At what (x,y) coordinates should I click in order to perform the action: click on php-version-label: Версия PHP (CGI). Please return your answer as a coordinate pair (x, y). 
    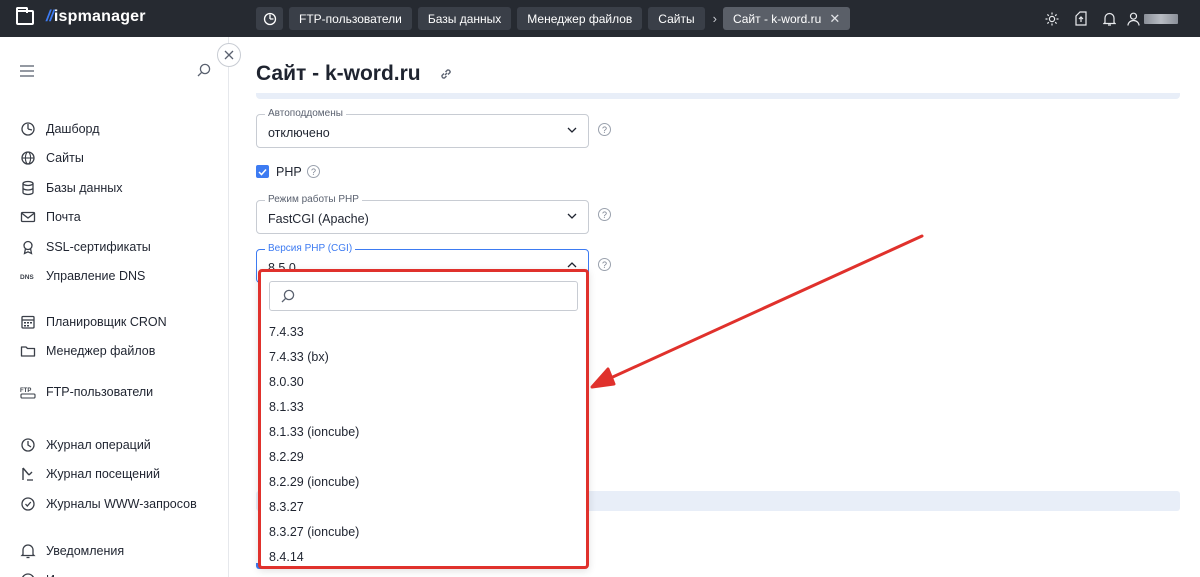
    Looking at the image, I should click on (310, 248).